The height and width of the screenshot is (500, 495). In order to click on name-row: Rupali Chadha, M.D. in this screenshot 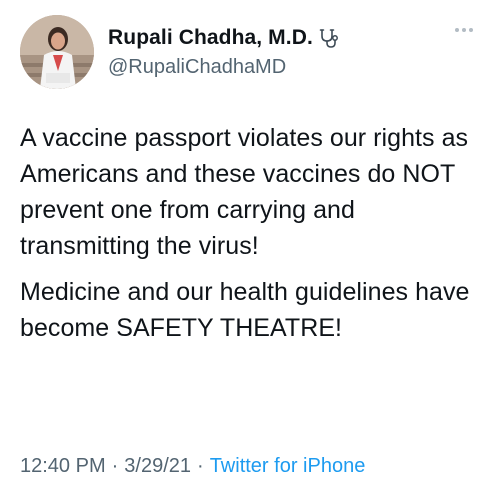, I will do `click(224, 38)`.